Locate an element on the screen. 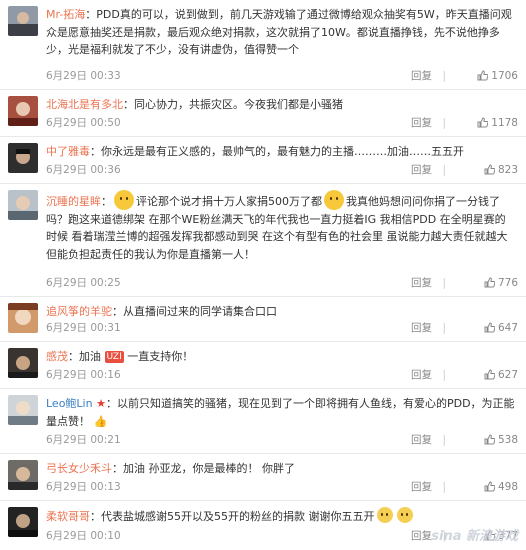  like-button: 1178 is located at coordinates (497, 124).